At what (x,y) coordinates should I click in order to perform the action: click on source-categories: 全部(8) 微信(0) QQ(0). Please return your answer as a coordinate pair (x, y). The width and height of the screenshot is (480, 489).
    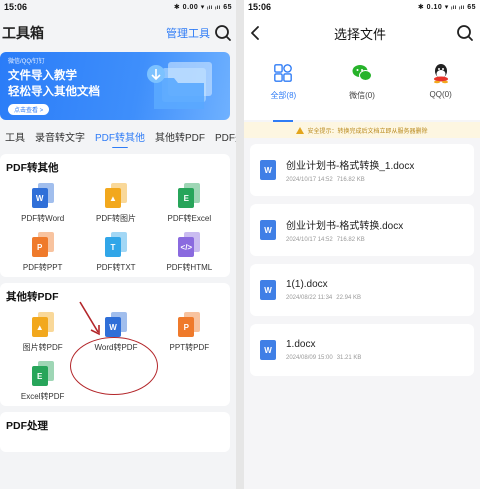
    Looking at the image, I should click on (362, 87).